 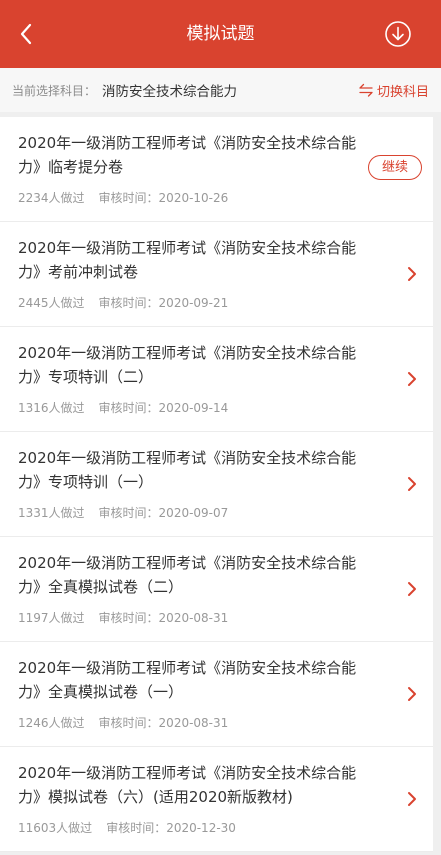 I want to click on exam-title-line: 力》全真模拟试卷（一）, so click(x=101, y=692).